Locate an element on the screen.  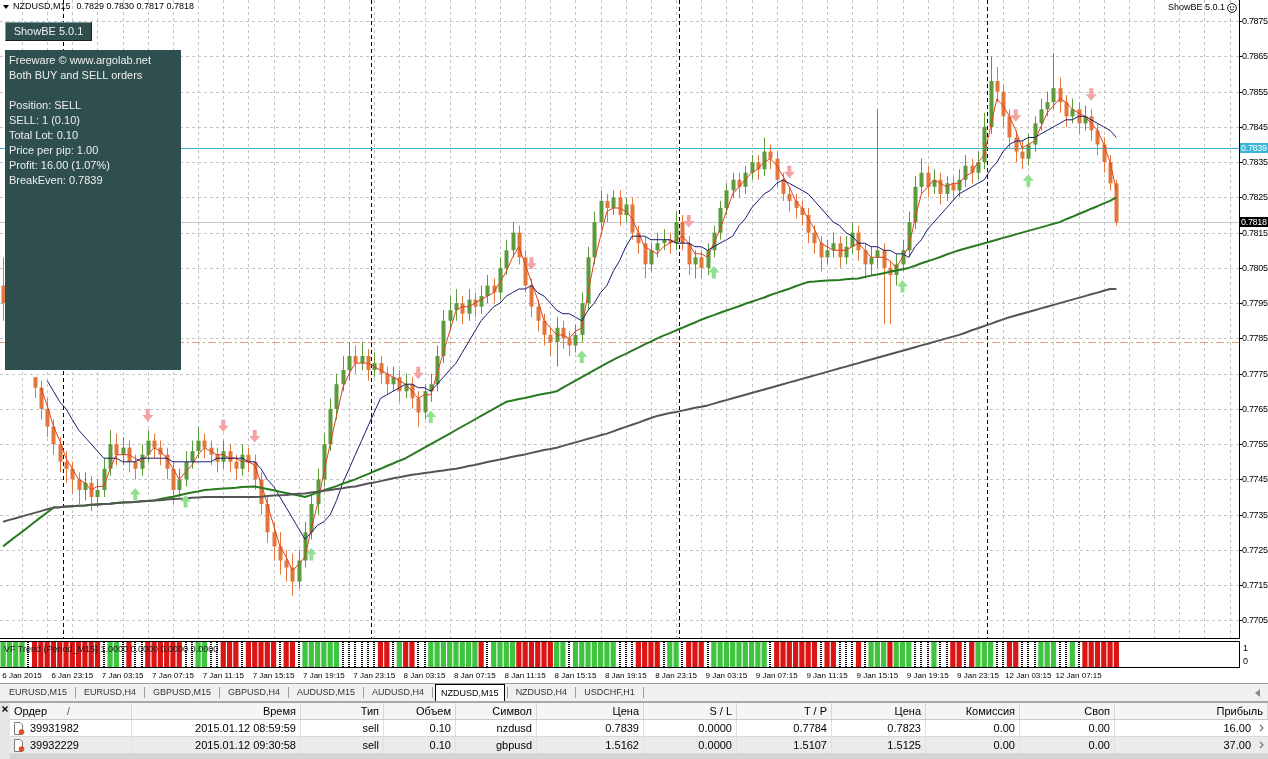
chart-tab: EURUSD,H4 is located at coordinates (110, 692).